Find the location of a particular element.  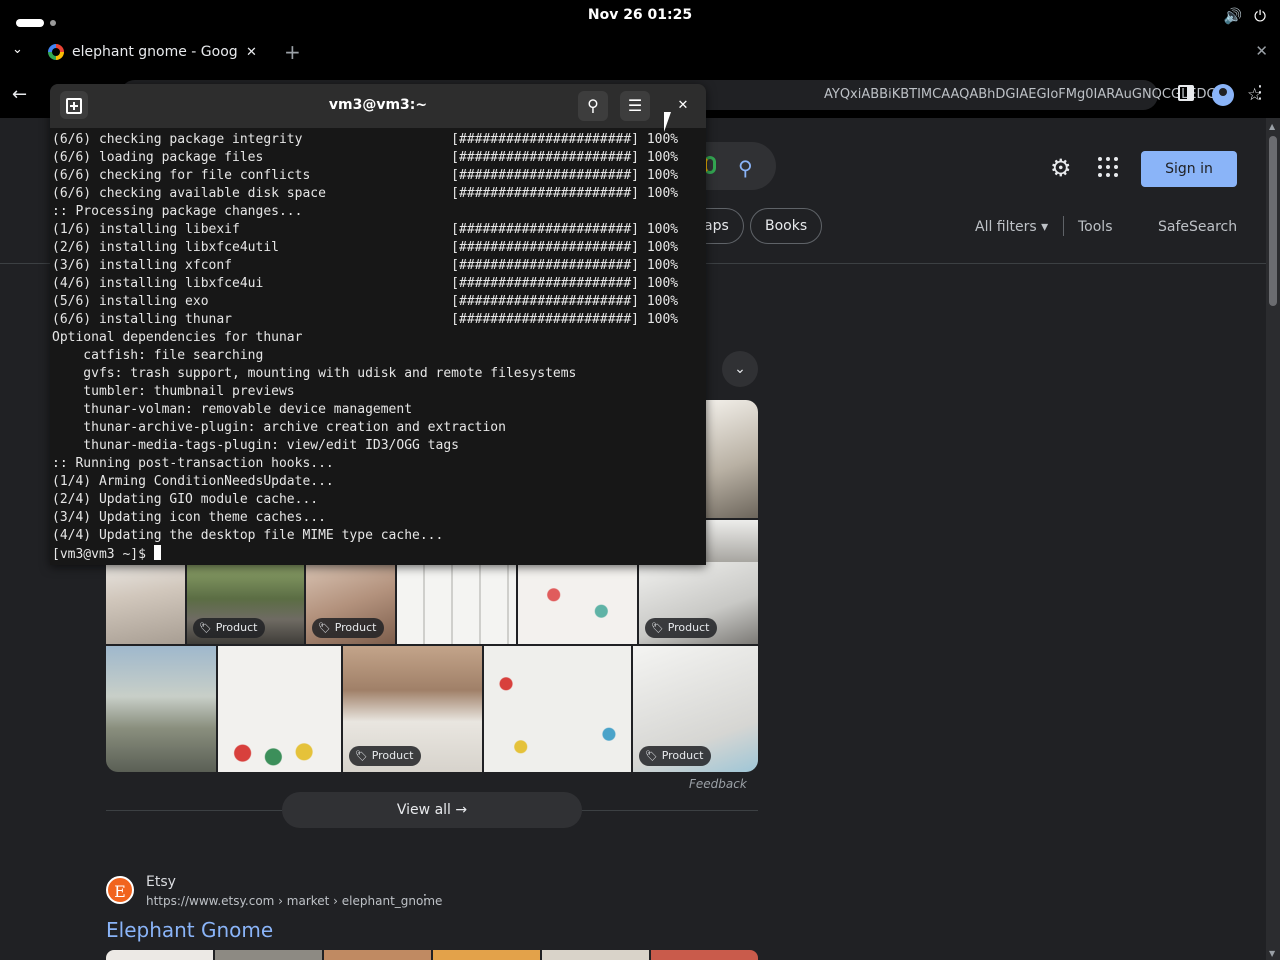

side-panel-icon is located at coordinates (1186, 93).